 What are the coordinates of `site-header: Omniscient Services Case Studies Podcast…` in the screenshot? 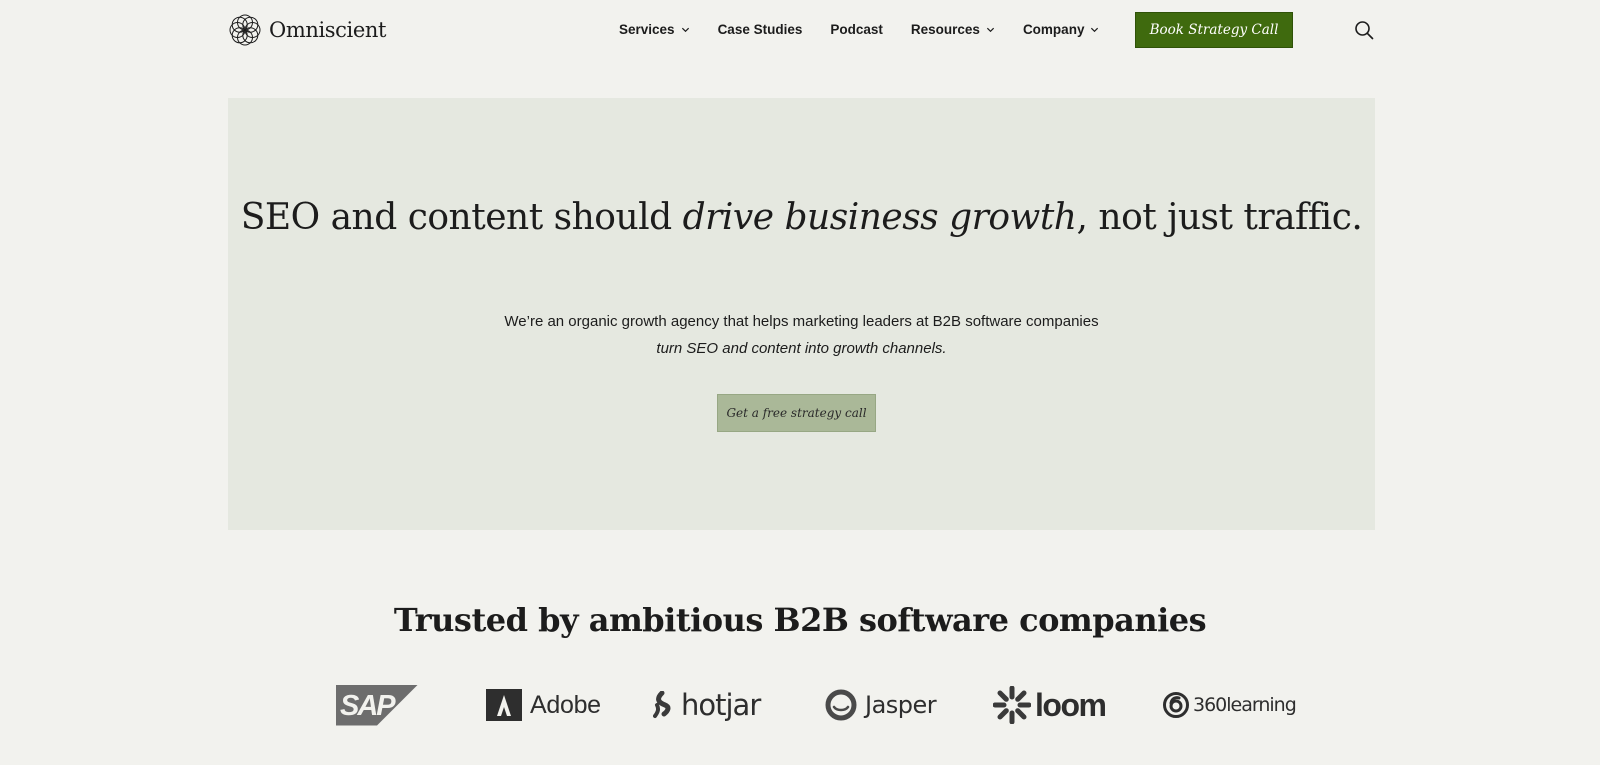 It's located at (800, 30).